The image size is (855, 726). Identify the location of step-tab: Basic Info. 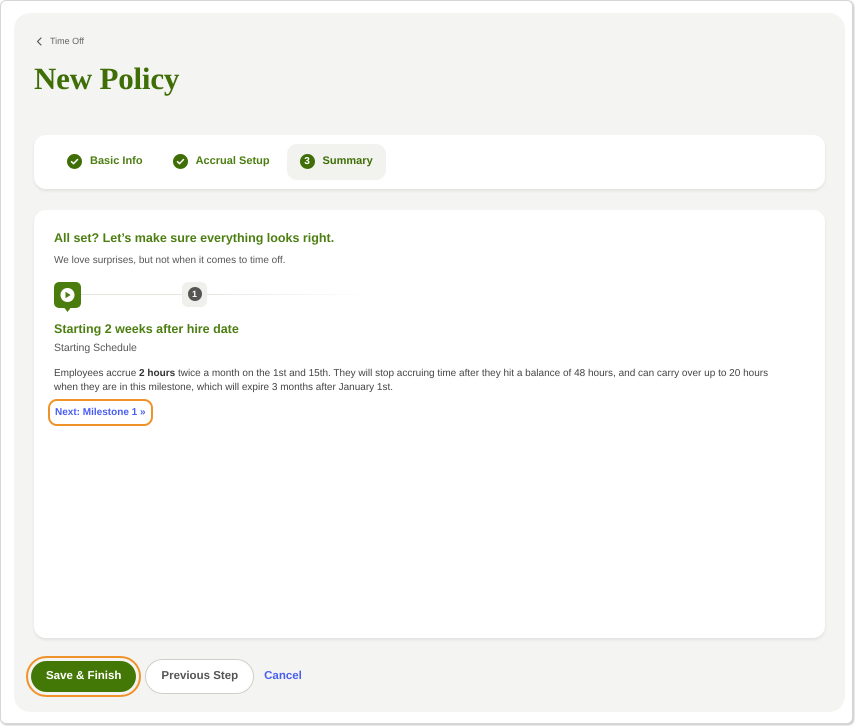
(105, 162).